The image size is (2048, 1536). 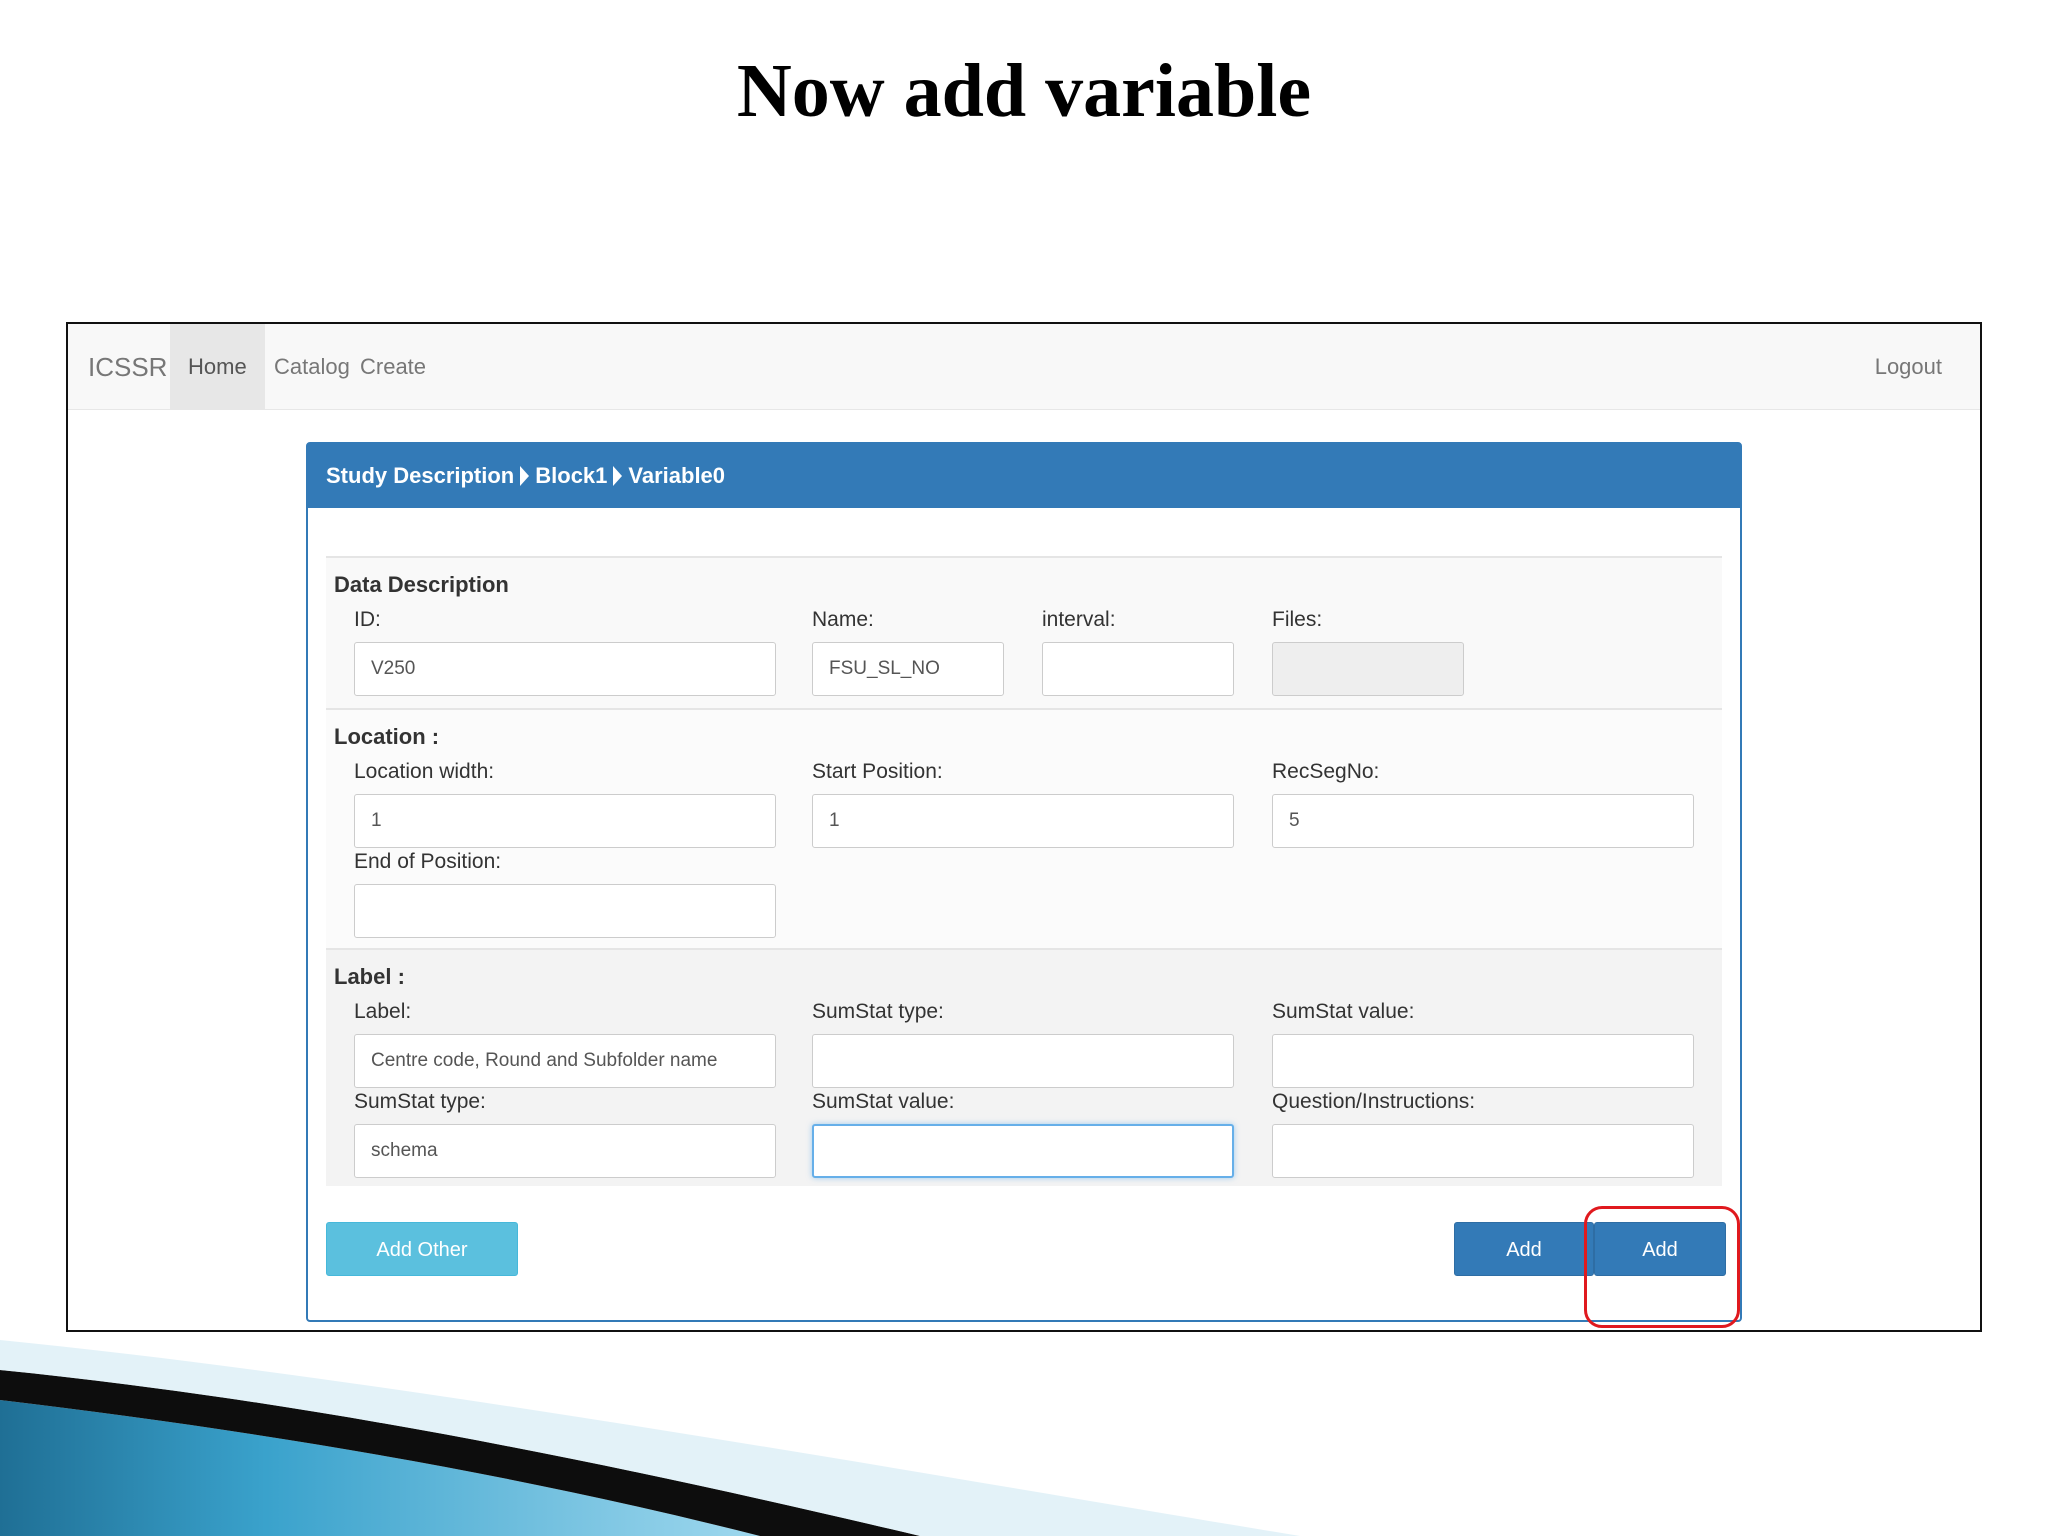 What do you see at coordinates (1297, 619) in the screenshot?
I see `files-label: Files:` at bounding box center [1297, 619].